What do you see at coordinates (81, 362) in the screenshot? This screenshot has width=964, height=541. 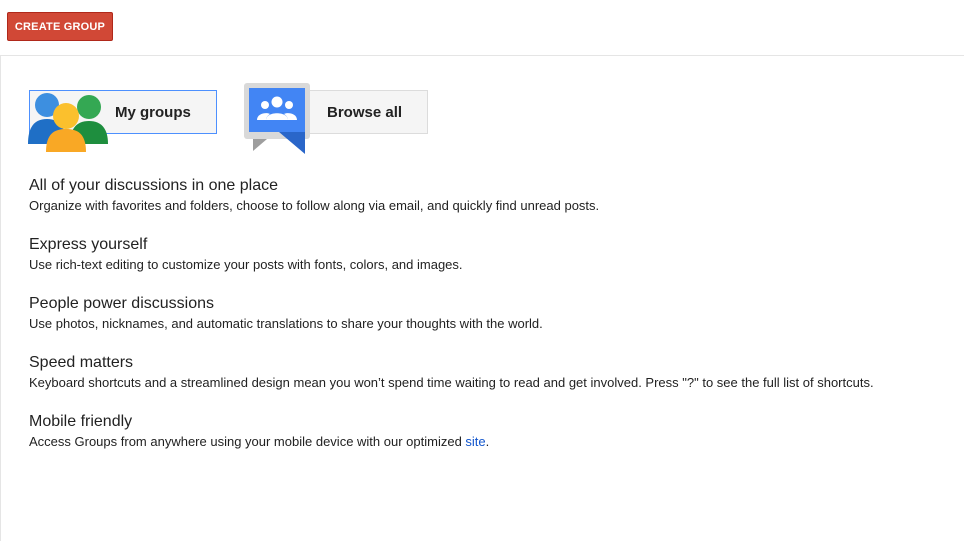 I see `feature-title: Speed matters` at bounding box center [81, 362].